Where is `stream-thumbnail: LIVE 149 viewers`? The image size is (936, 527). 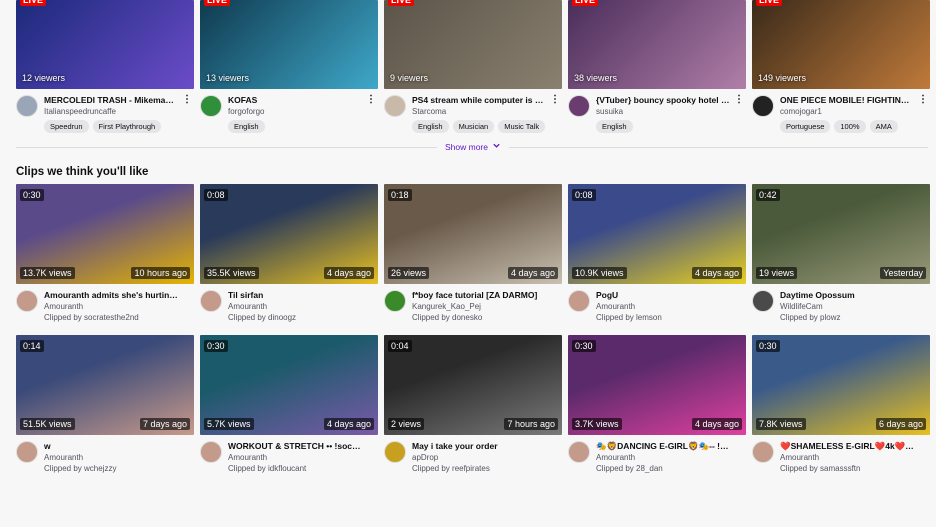
stream-thumbnail: LIVE 149 viewers is located at coordinates (841, 44).